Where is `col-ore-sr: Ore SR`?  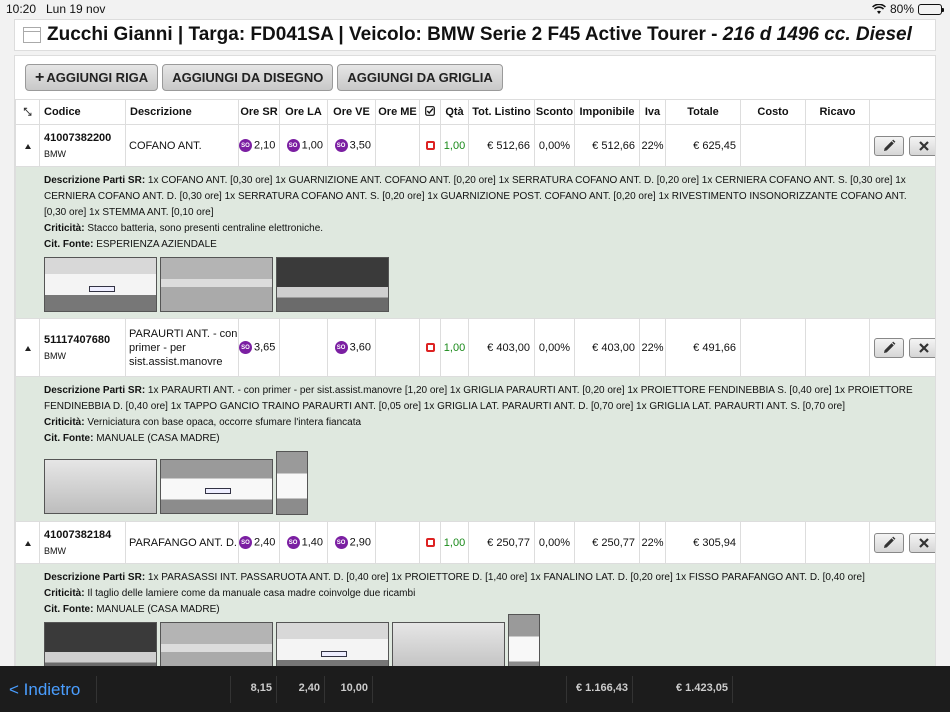
col-ore-sr: Ore SR is located at coordinates (259, 112).